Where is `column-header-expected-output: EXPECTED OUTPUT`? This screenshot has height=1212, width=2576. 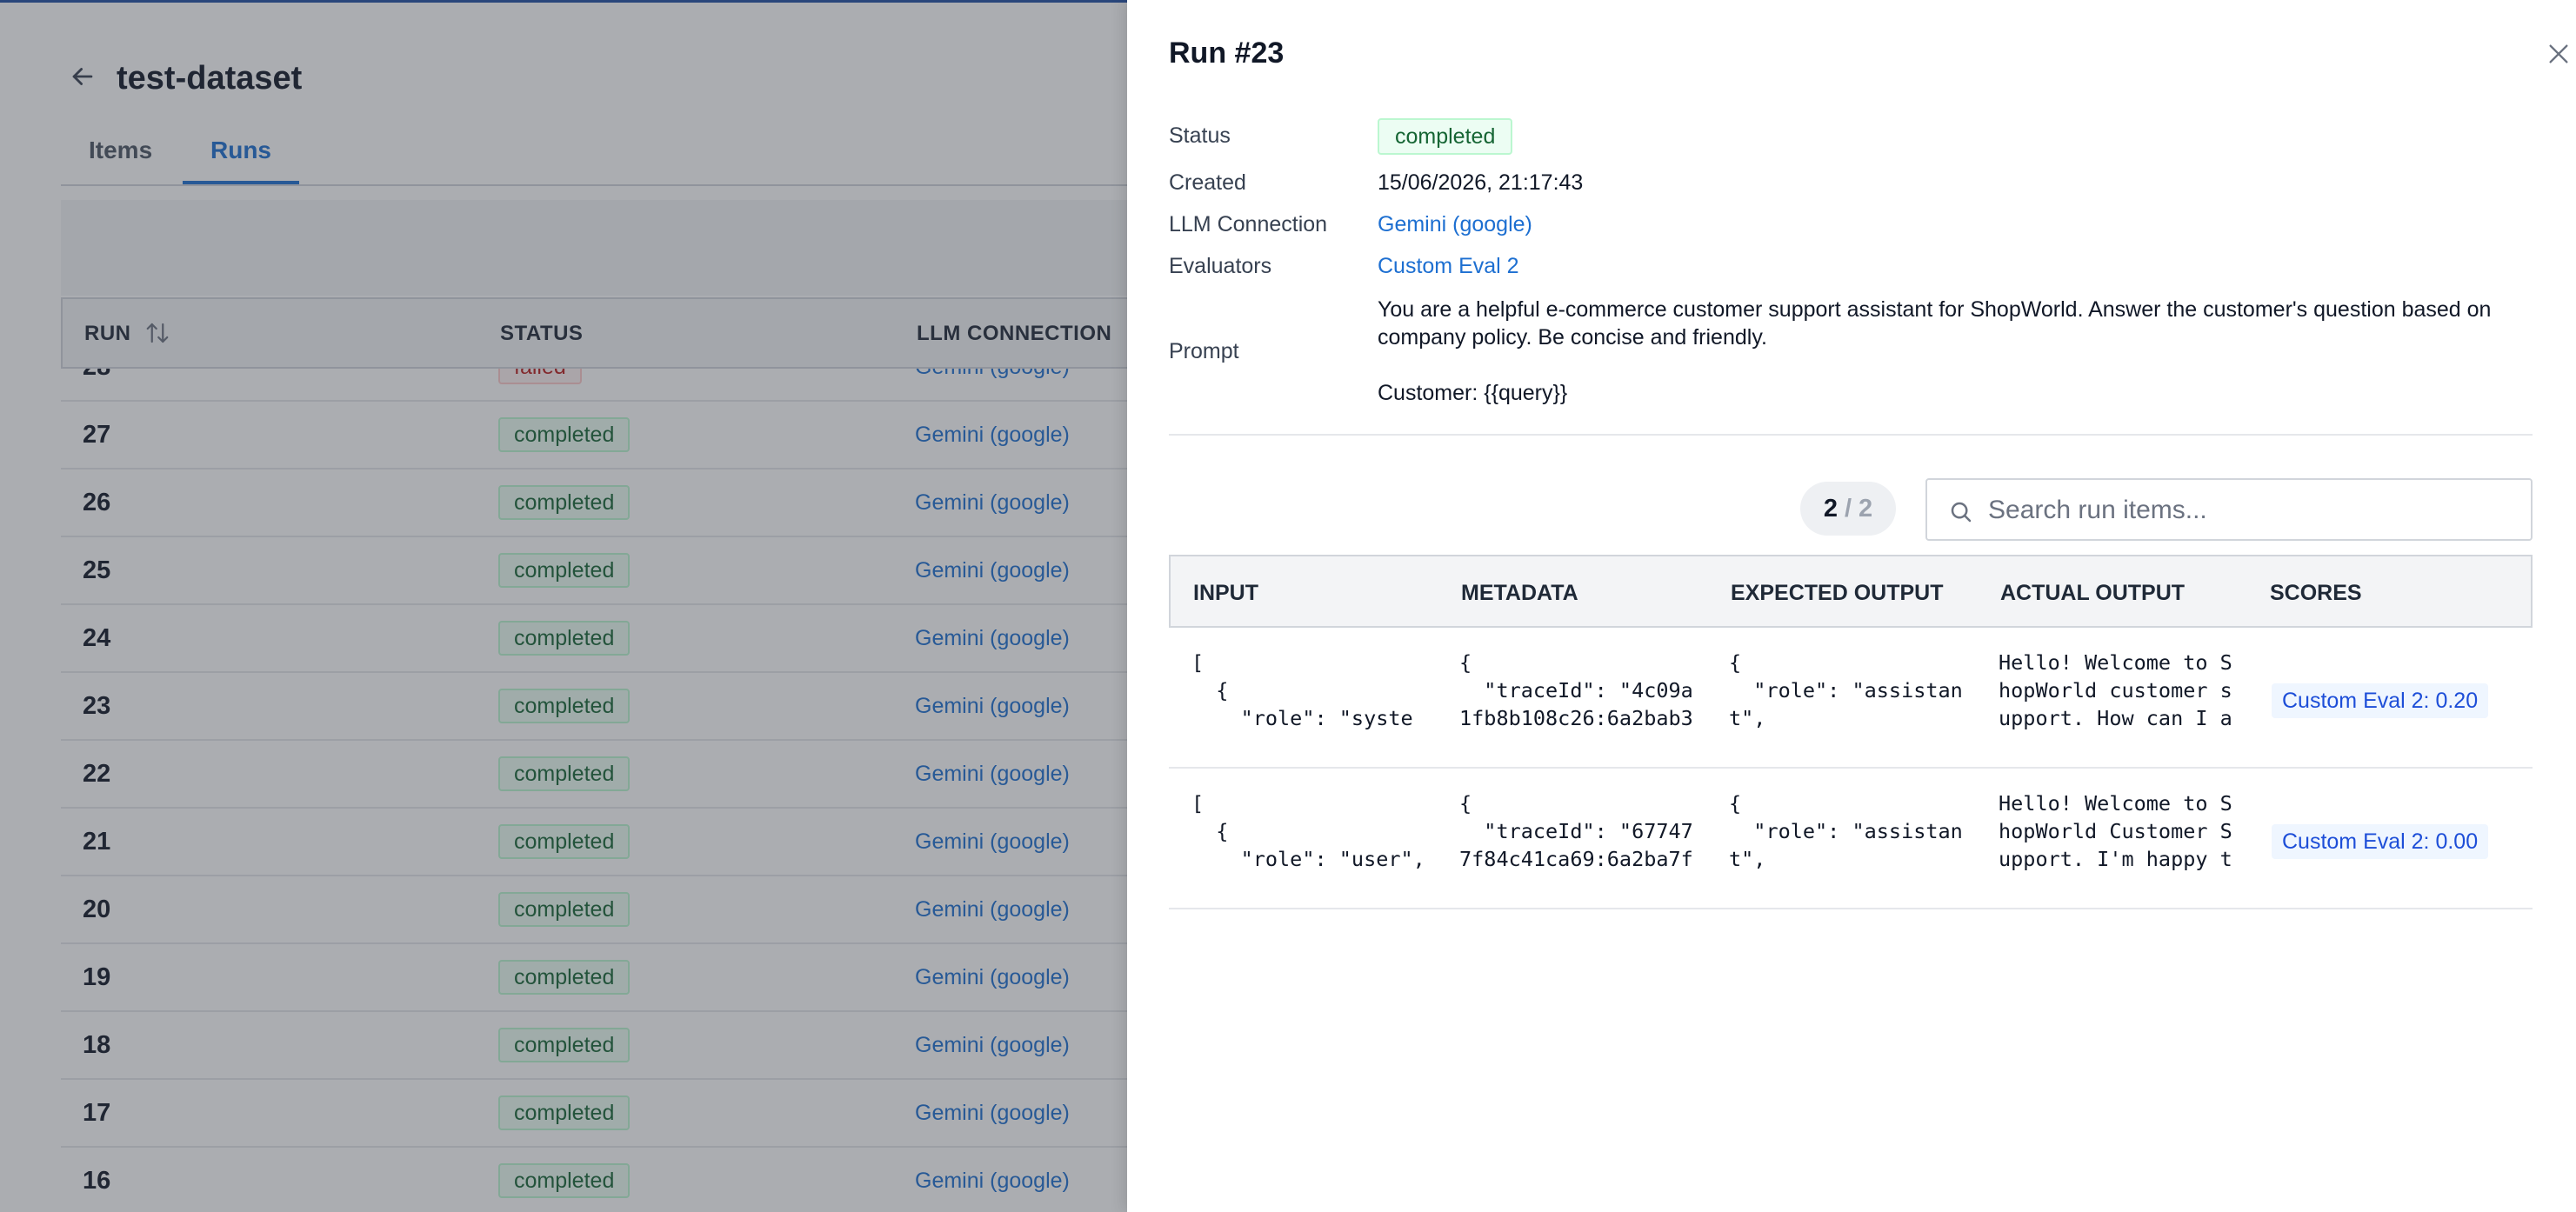
column-header-expected-output: EXPECTED OUTPUT is located at coordinates (1837, 593).